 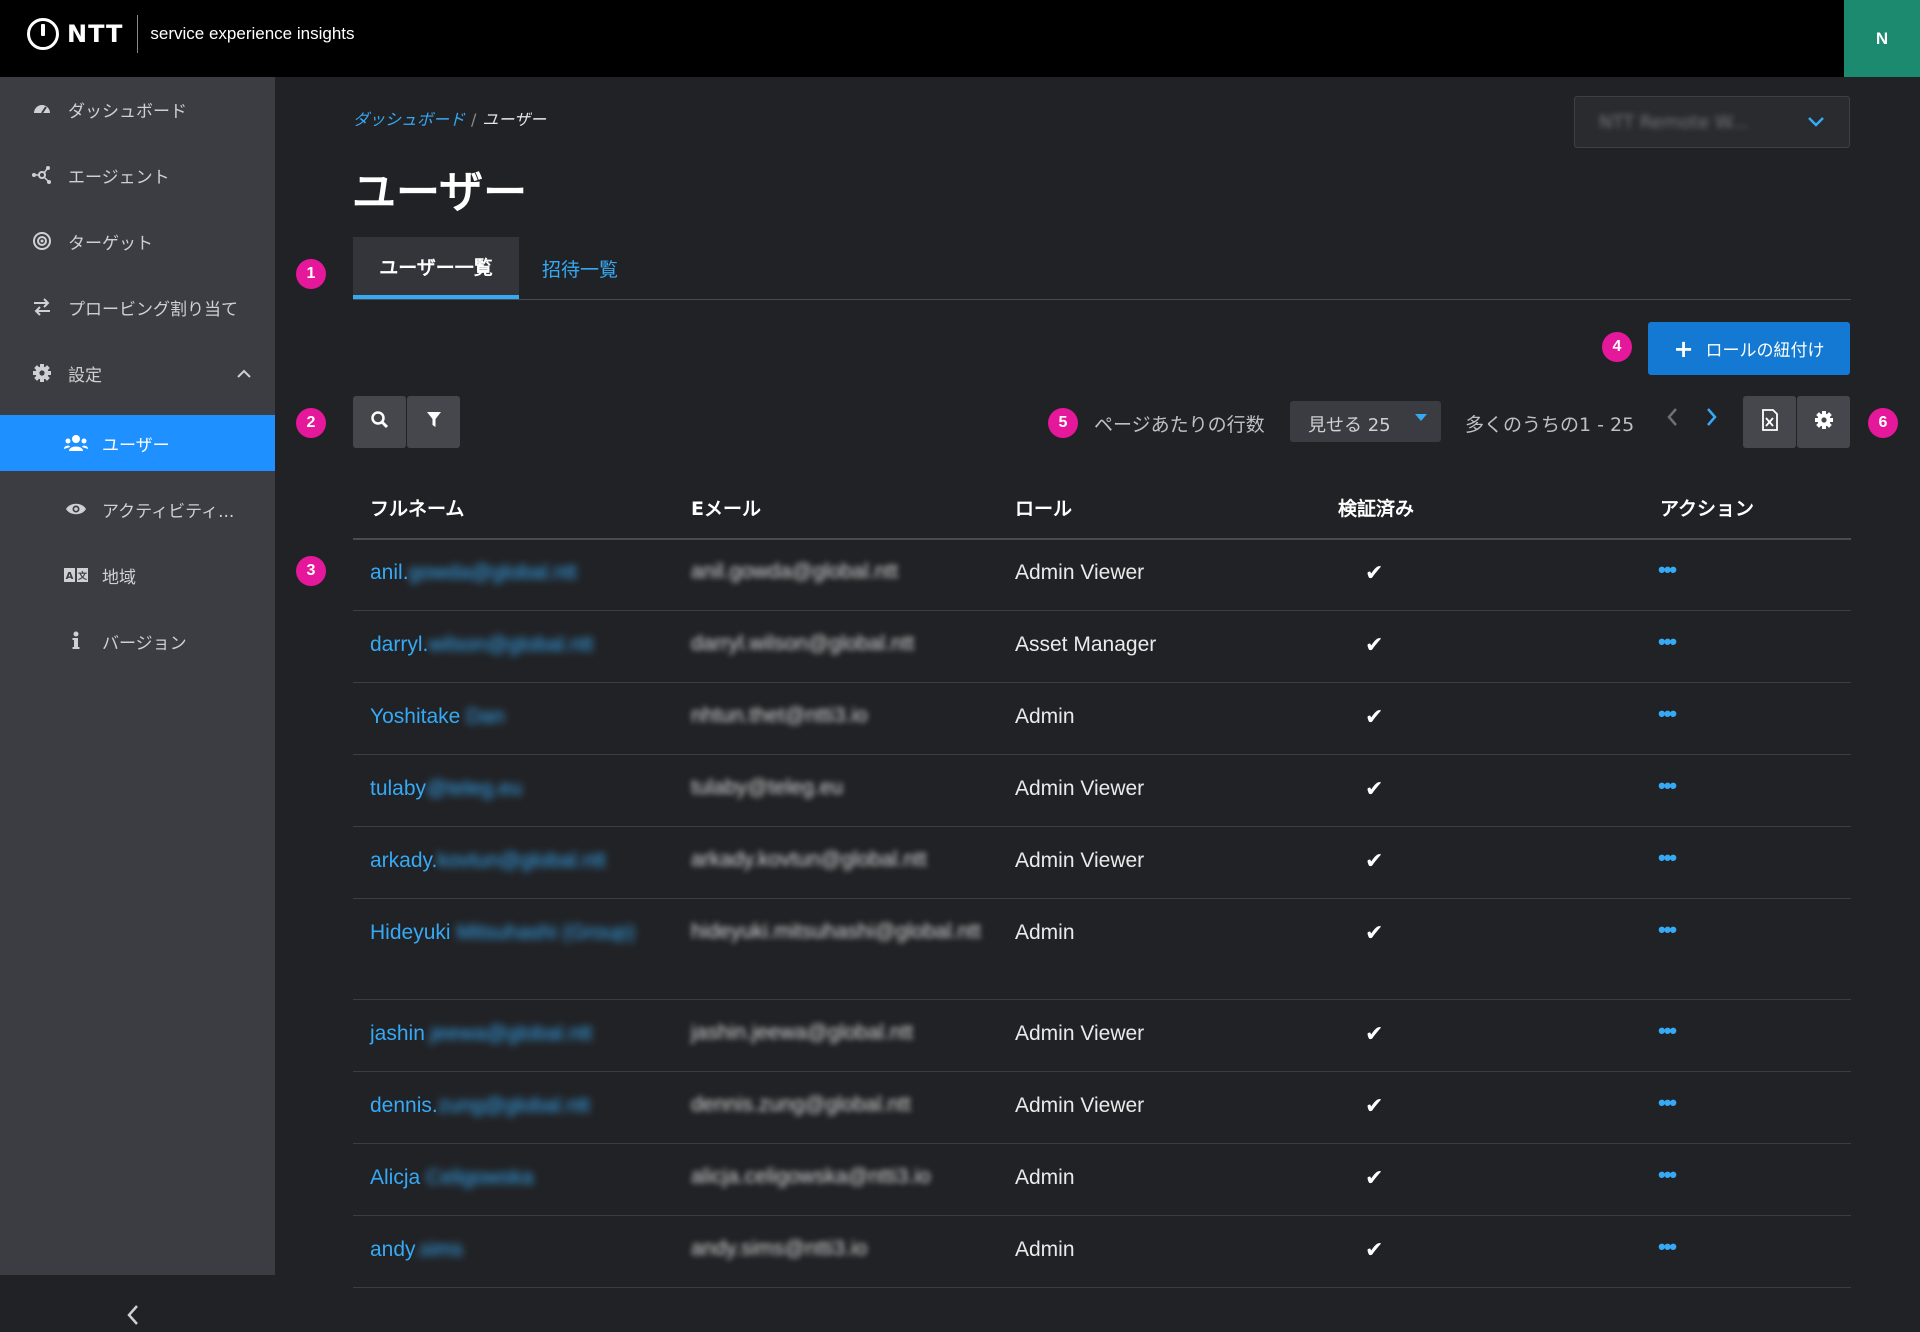 I want to click on user-email: alicja.celigowska@ntti3.io, so click(x=811, y=1176).